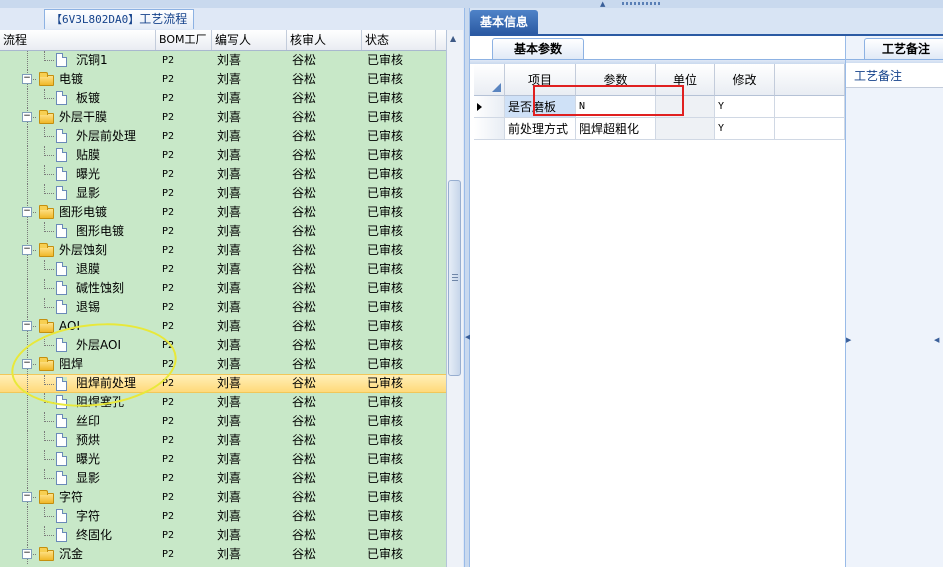  What do you see at coordinates (223, 212) in the screenshot?
I see `tree-folder-row: − 图形电镀 P2 刘喜 谷松 已审核` at bounding box center [223, 212].